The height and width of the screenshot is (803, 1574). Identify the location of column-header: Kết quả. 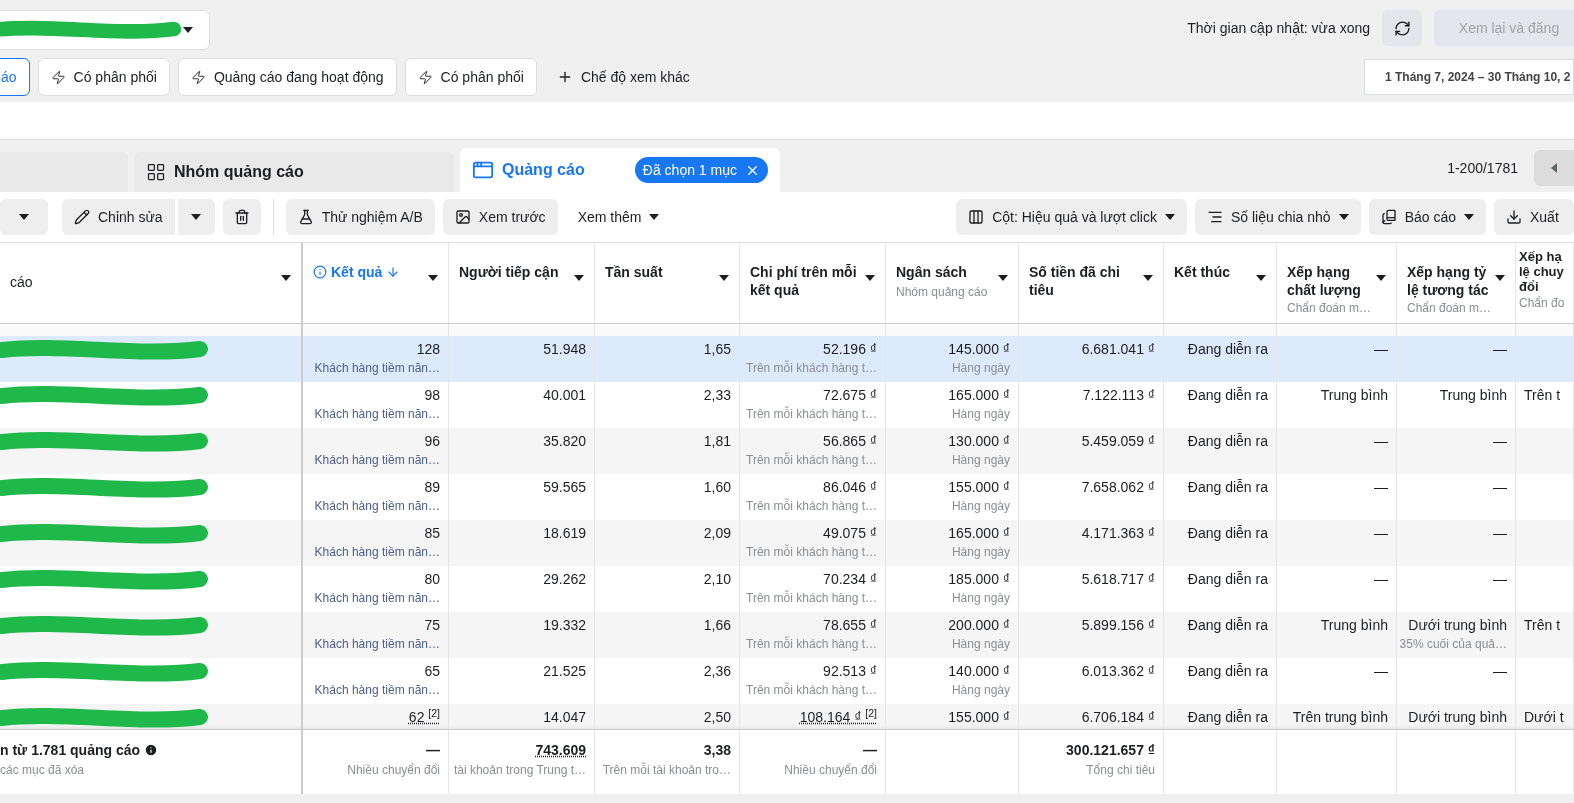
(357, 272).